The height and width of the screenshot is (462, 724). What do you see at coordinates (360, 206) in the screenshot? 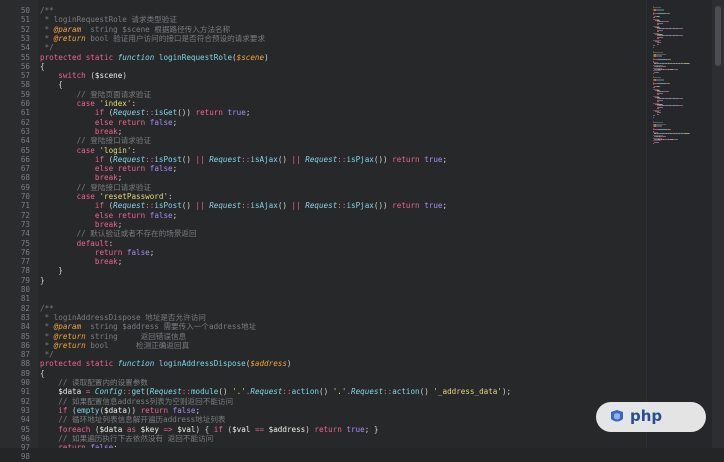
I see `code-token: isPjax` at bounding box center [360, 206].